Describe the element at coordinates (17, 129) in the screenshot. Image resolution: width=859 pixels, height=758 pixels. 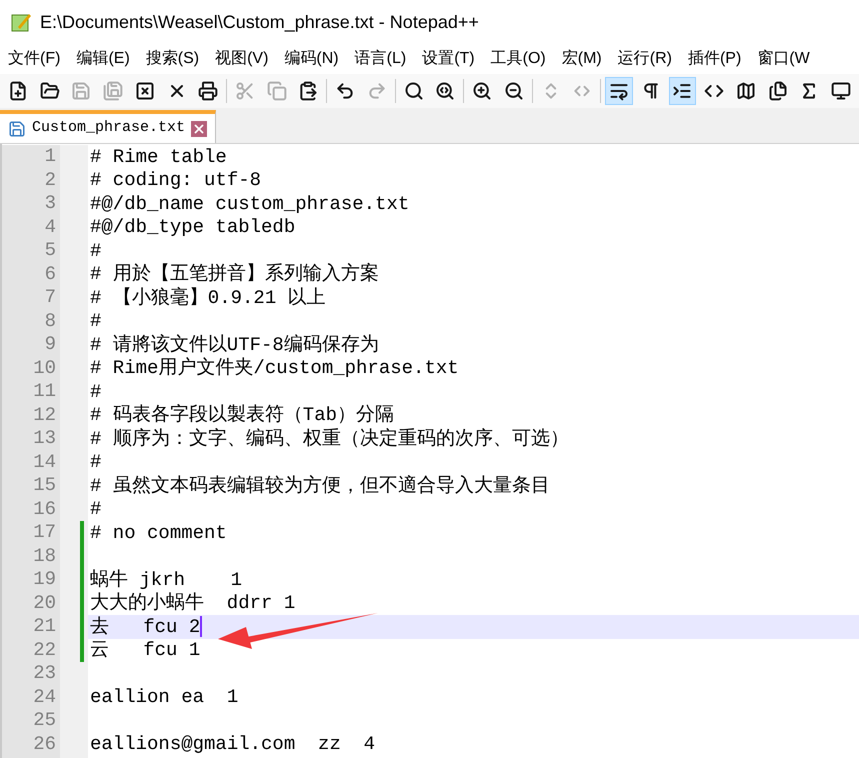
I see `saved-file-icon` at that location.